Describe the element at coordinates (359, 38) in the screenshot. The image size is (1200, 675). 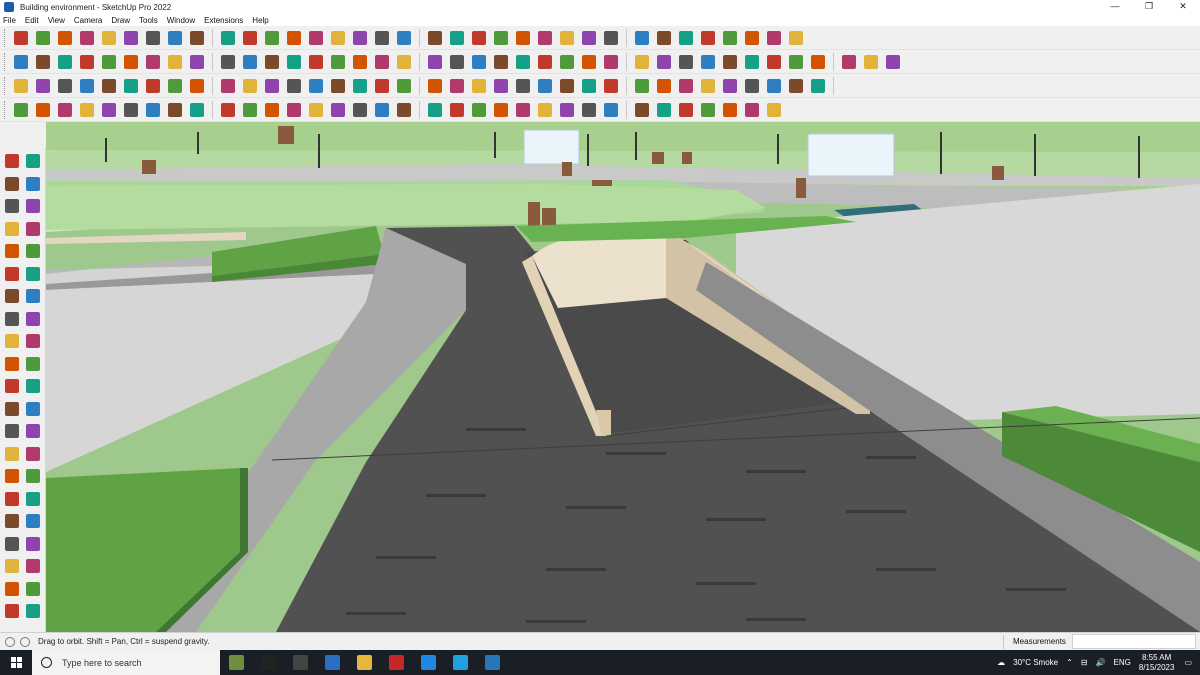
I see `pan-button` at that location.